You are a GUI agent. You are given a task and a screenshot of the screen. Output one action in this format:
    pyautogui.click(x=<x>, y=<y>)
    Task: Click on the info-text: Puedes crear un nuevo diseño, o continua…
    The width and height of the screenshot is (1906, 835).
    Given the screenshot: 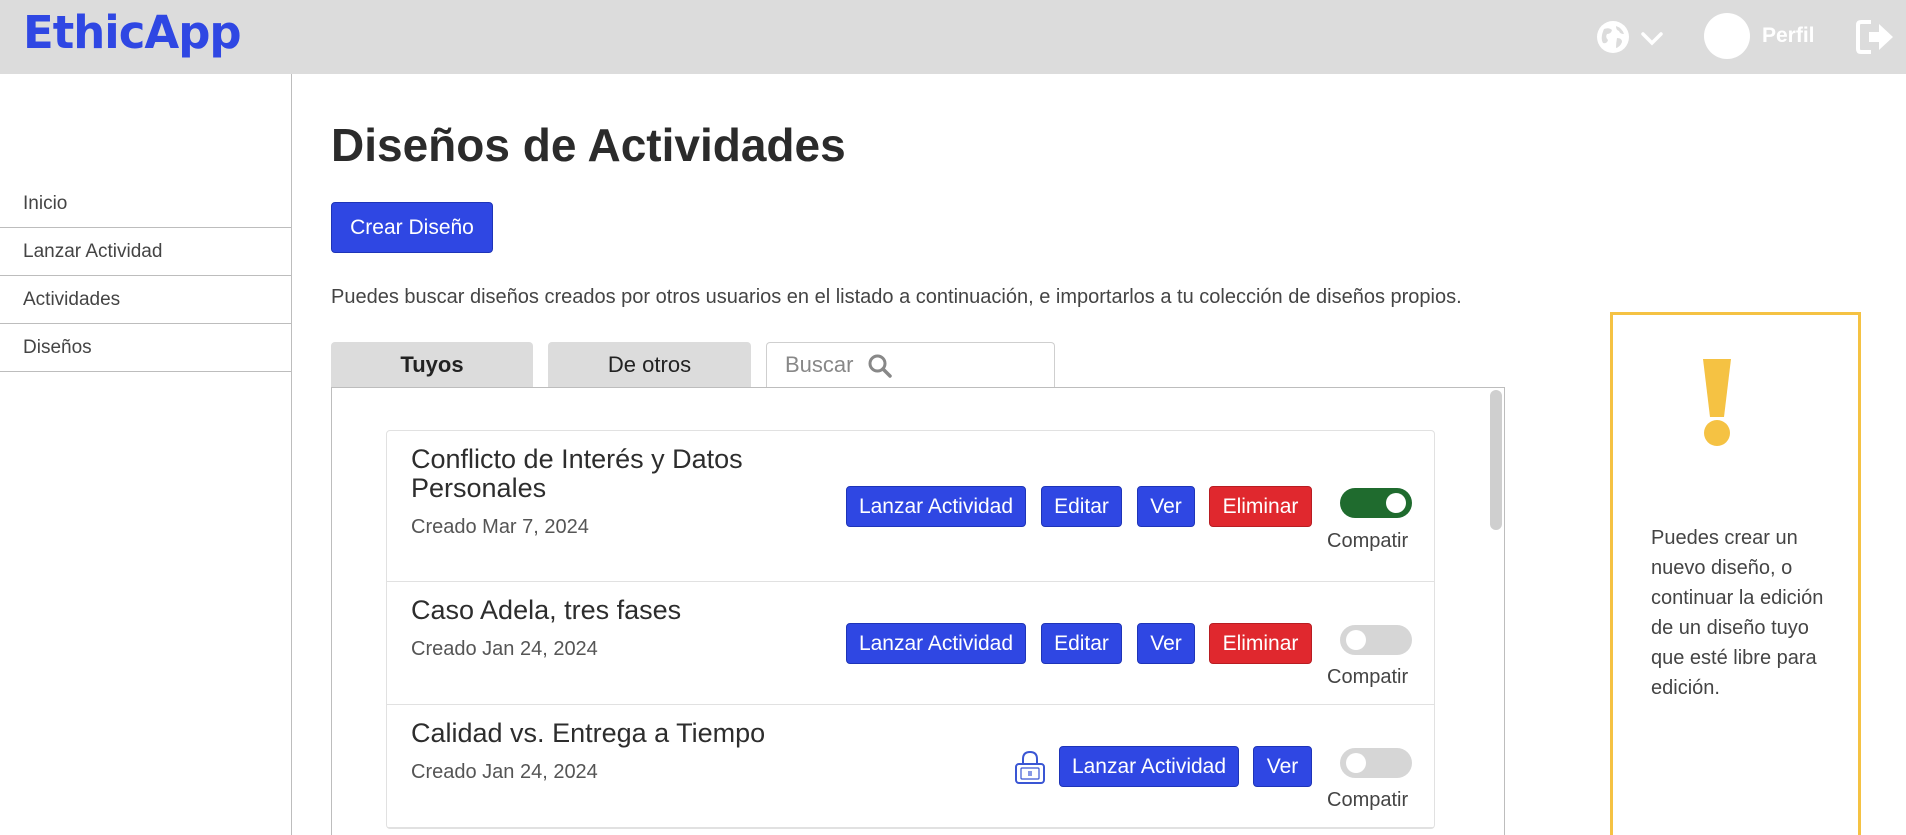 What is the action you would take?
    pyautogui.click(x=1737, y=613)
    